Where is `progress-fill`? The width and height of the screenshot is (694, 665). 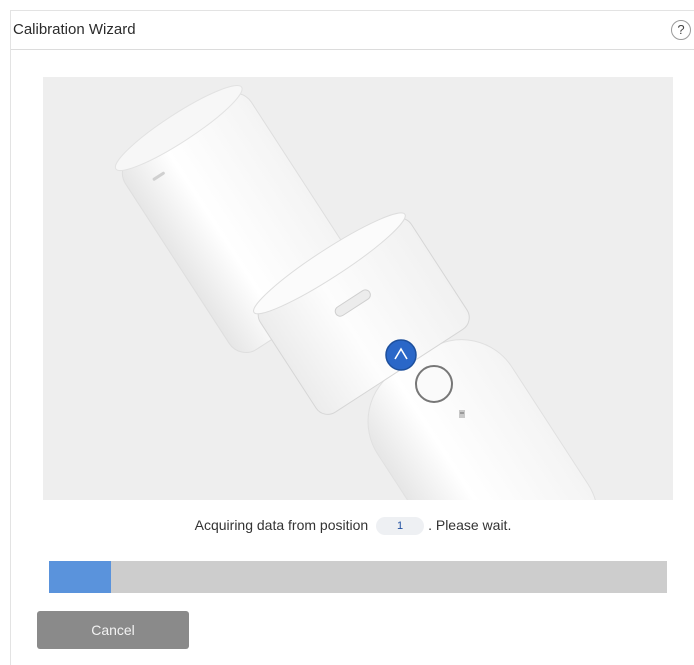 progress-fill is located at coordinates (80, 577).